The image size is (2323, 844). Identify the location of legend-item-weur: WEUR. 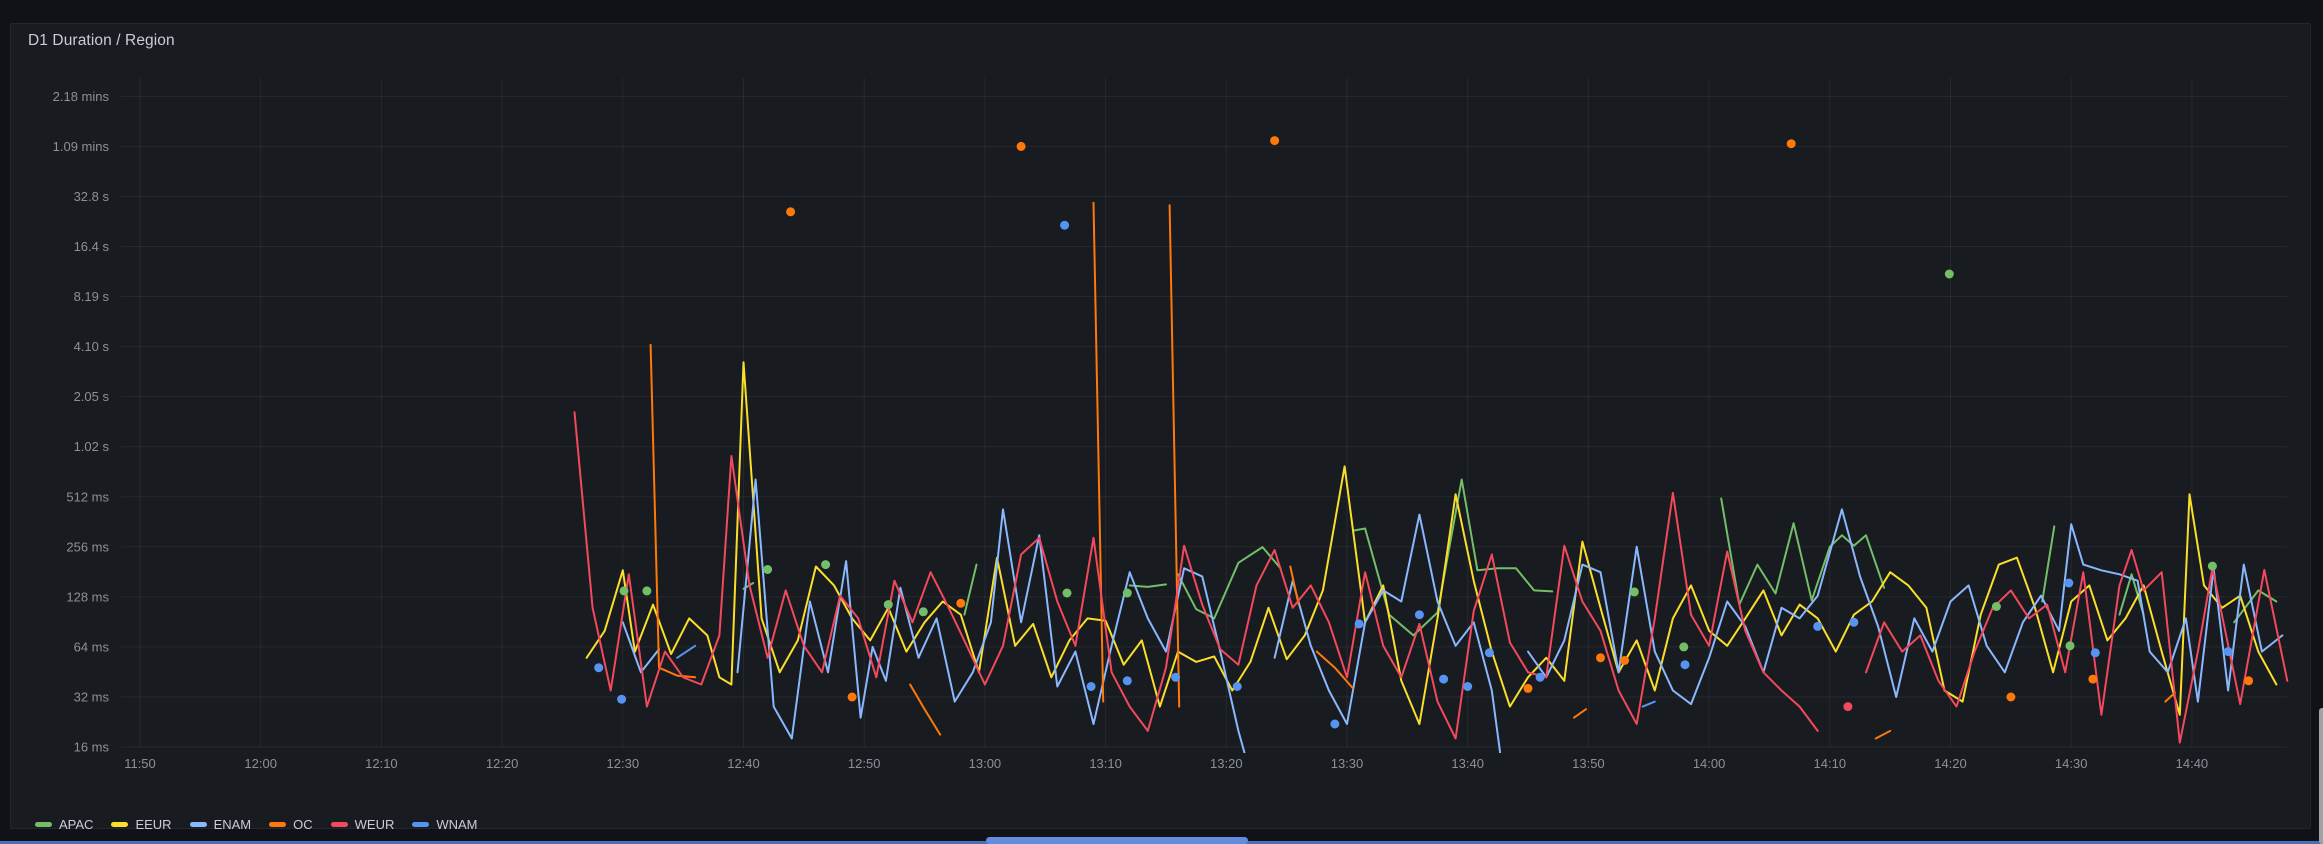
(362, 824).